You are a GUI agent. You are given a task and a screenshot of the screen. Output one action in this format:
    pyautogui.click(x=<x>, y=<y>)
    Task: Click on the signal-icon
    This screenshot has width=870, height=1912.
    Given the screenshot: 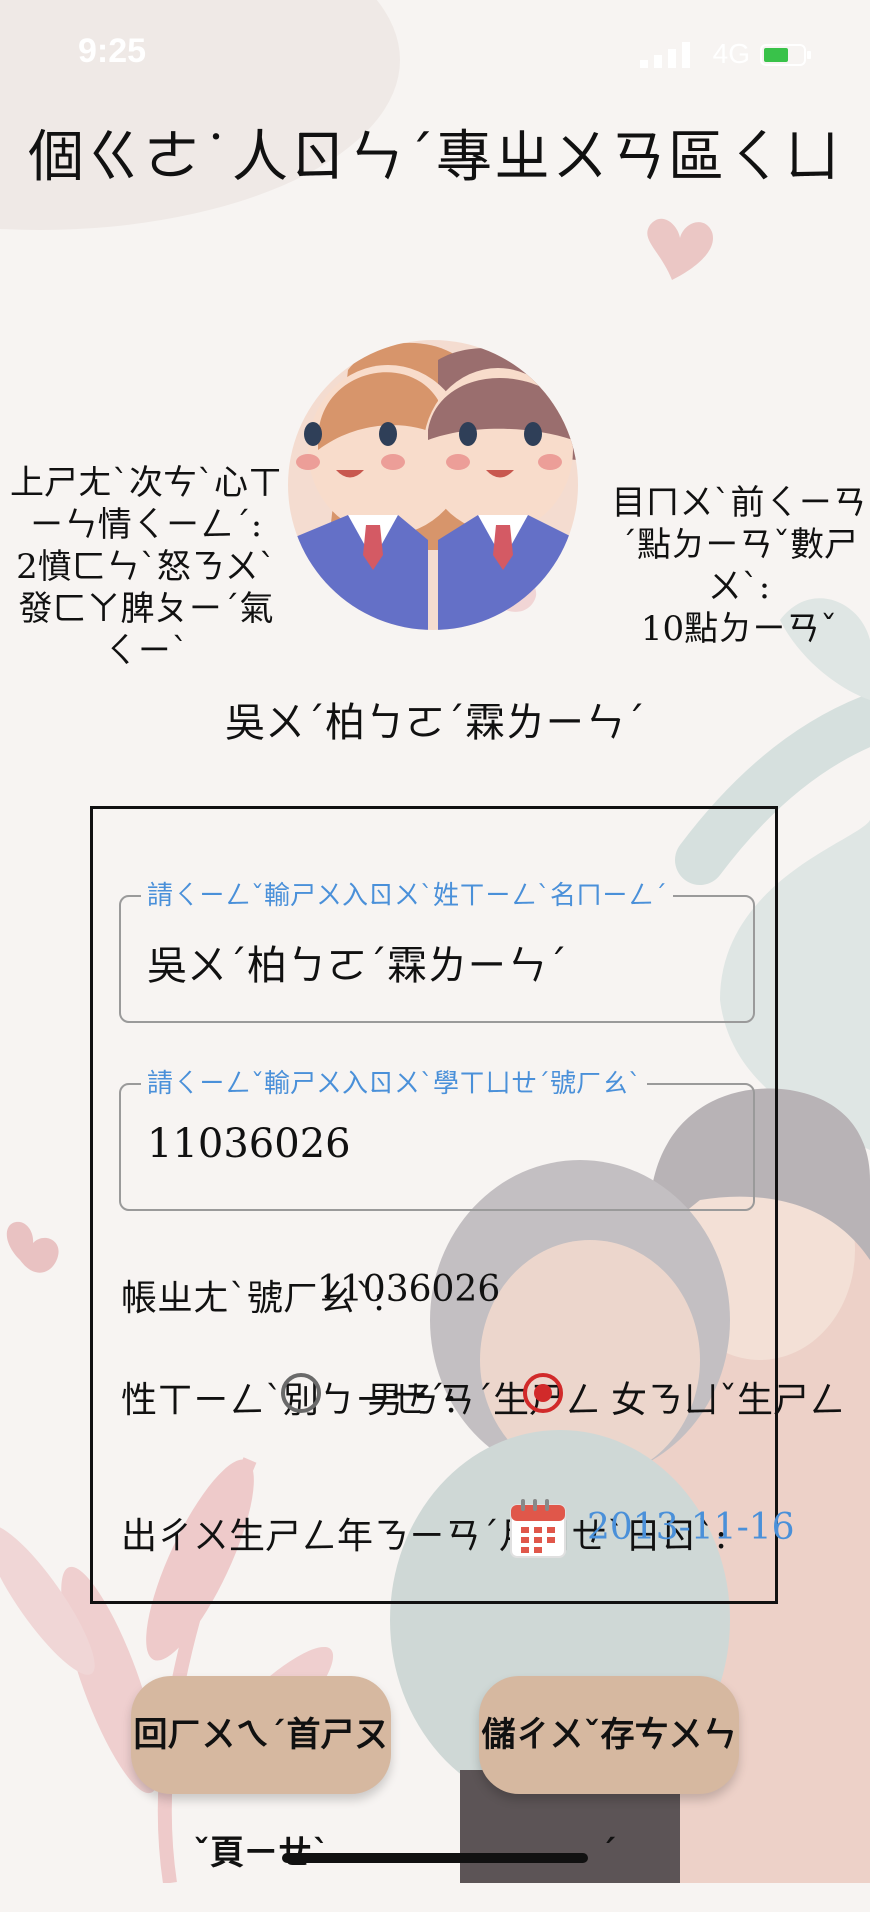 What is the action you would take?
    pyautogui.click(x=665, y=55)
    